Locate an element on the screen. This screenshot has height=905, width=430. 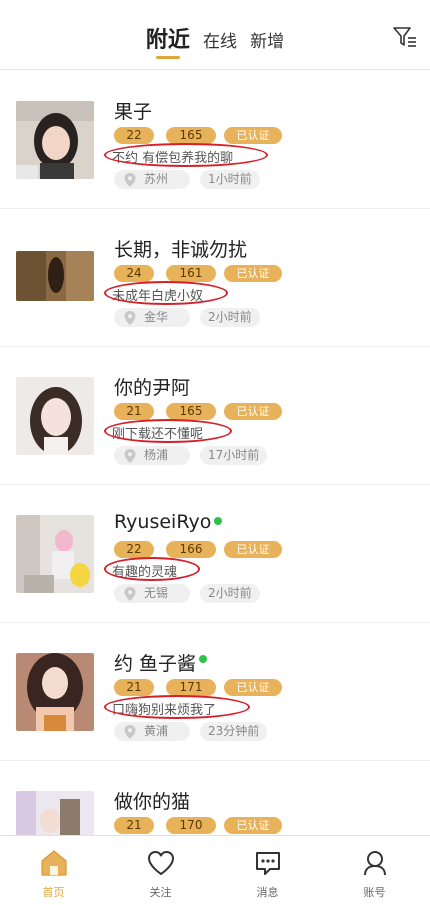
nav-follow-label: 关注 is located at coordinates (160, 892).